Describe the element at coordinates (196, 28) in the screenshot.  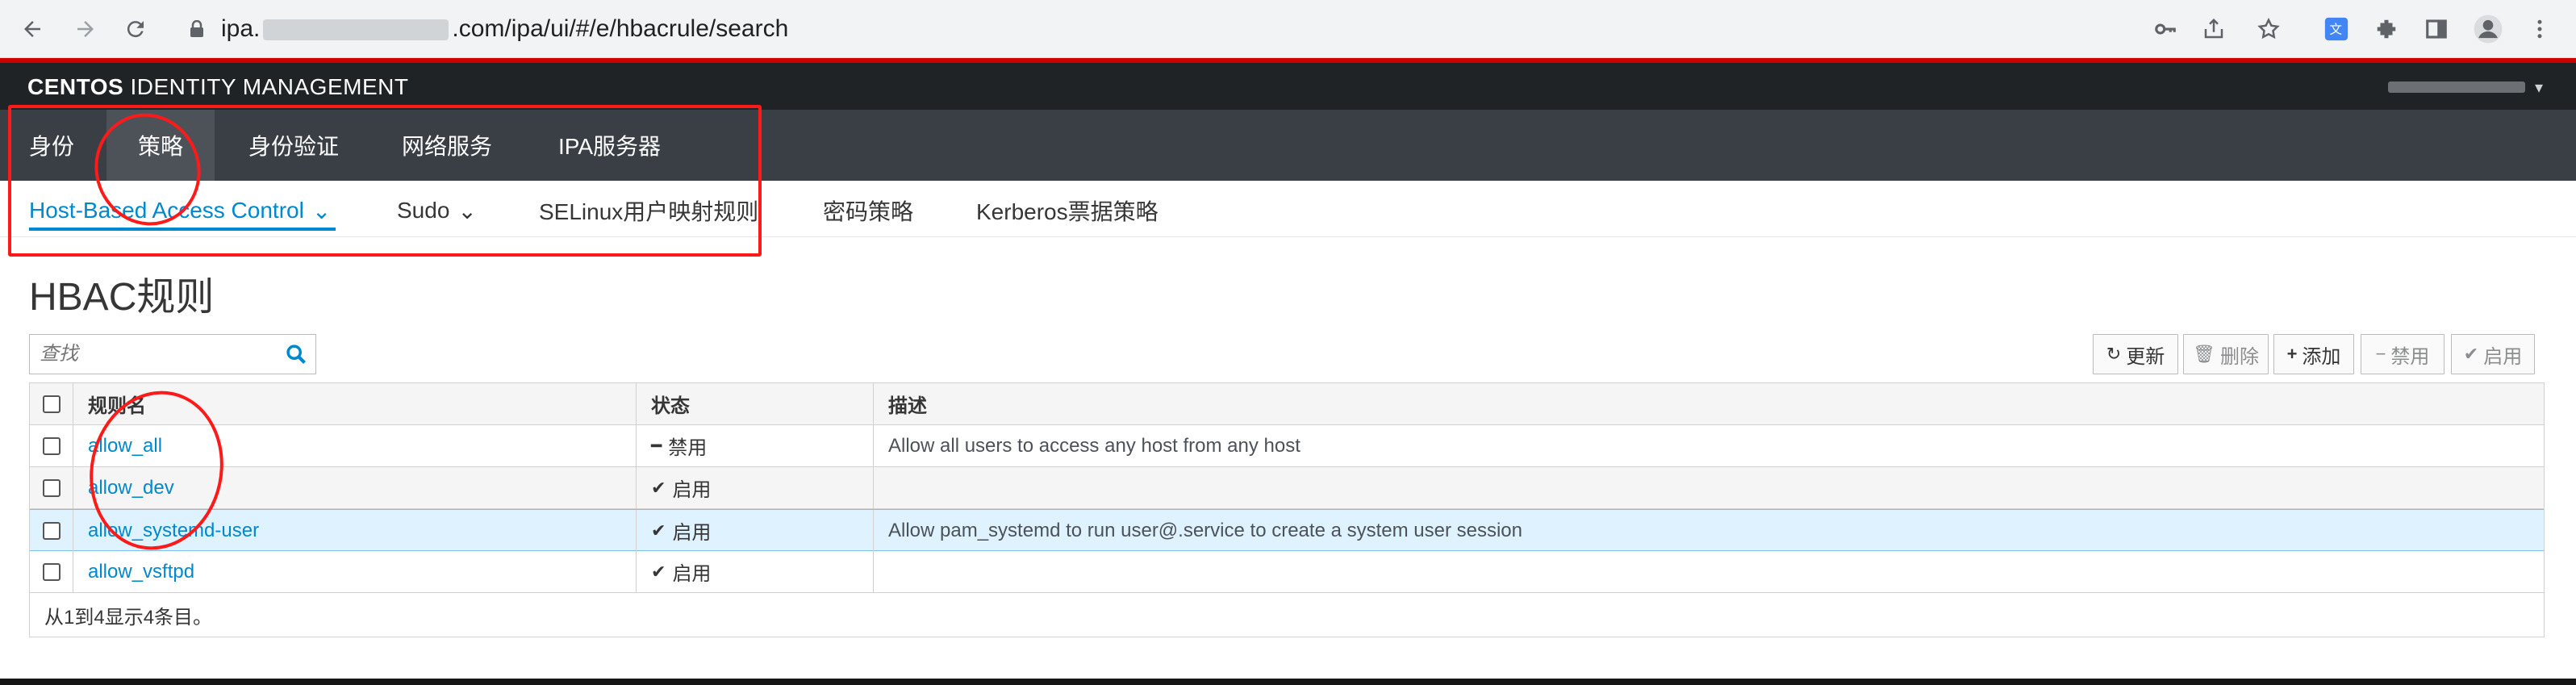
I see `lock-icon` at that location.